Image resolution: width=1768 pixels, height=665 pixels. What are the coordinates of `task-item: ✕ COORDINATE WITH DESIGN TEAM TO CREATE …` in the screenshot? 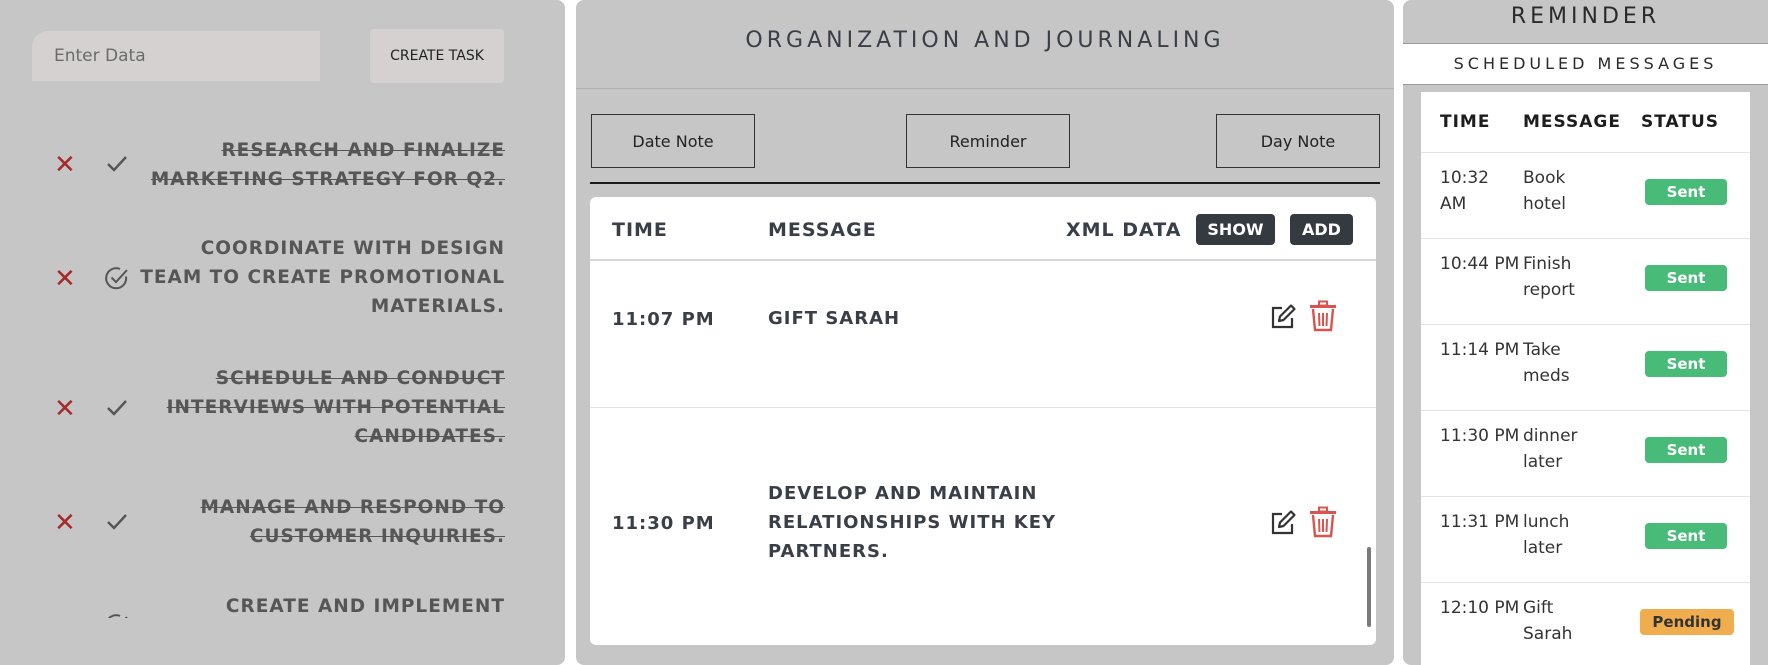 It's located at (282, 279).